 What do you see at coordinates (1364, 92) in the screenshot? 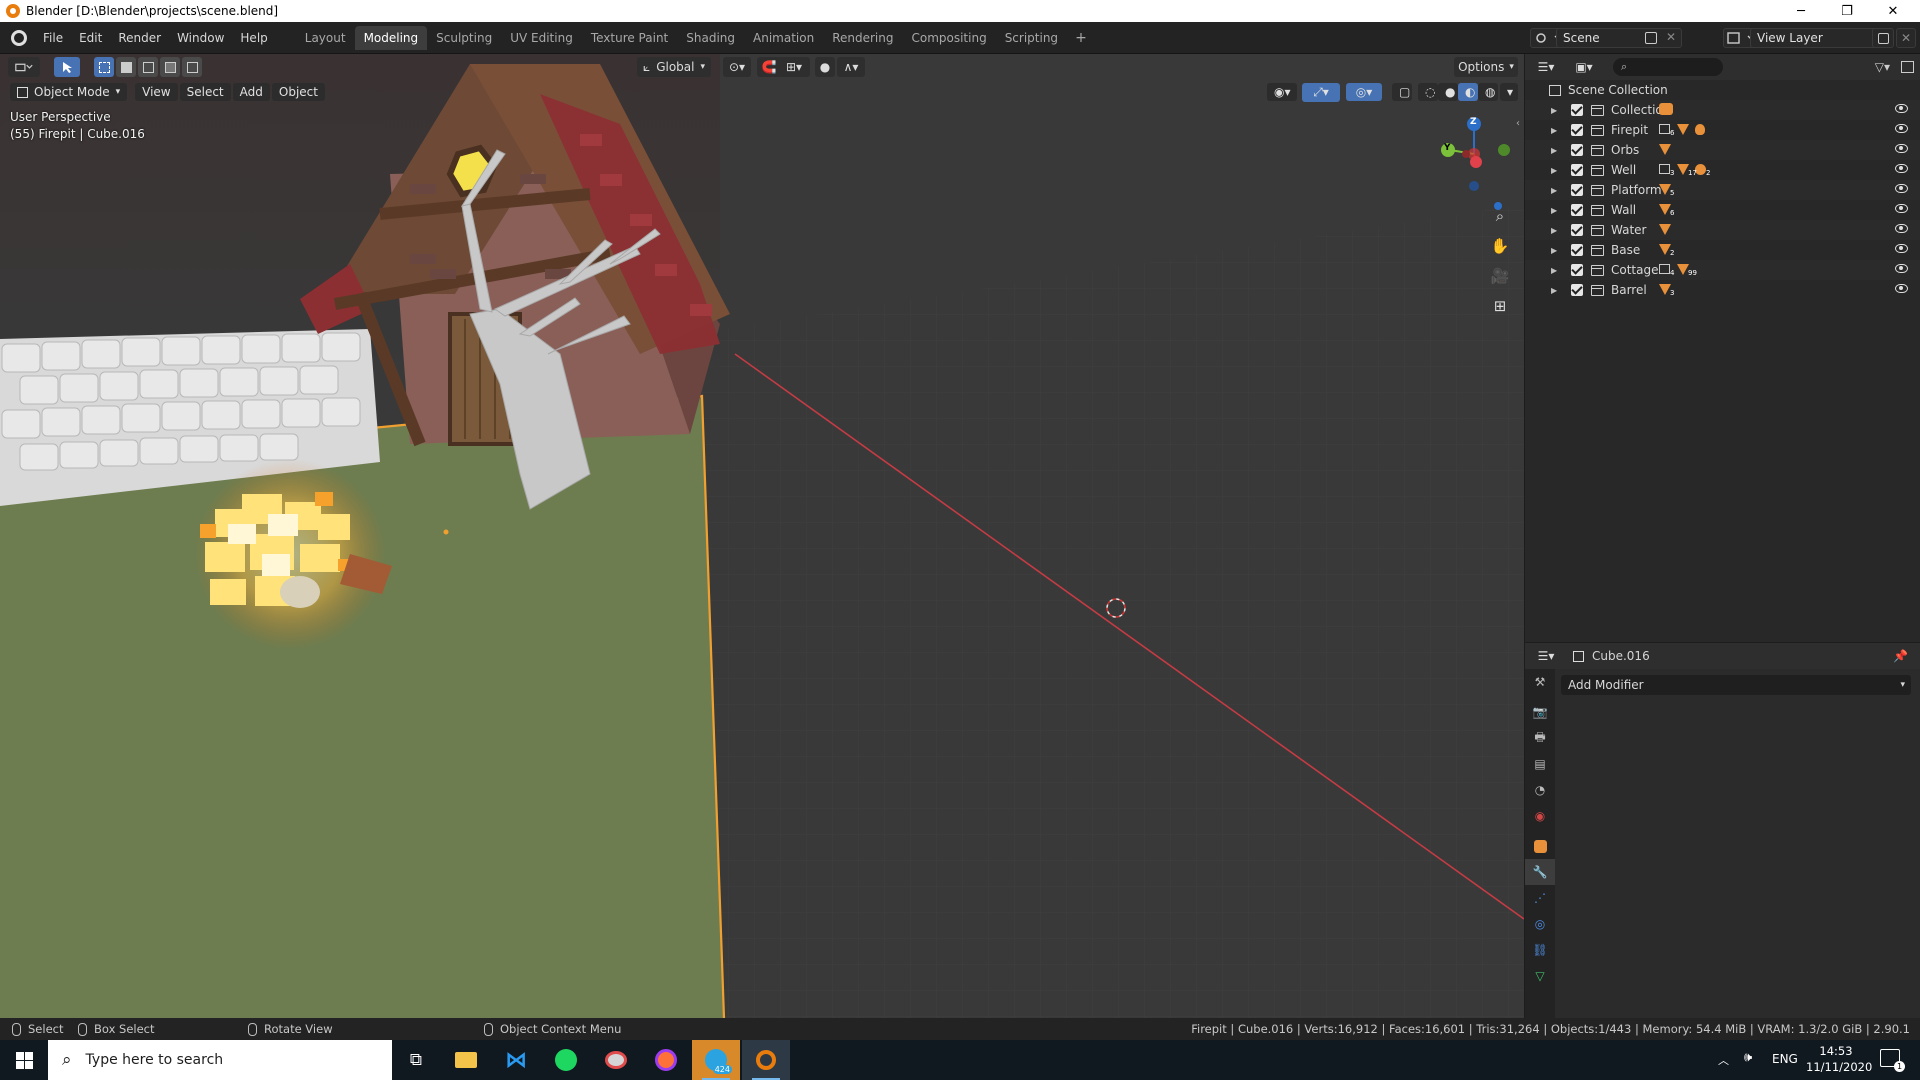
I see `overlay-toggle-icon: ◎▾` at bounding box center [1364, 92].